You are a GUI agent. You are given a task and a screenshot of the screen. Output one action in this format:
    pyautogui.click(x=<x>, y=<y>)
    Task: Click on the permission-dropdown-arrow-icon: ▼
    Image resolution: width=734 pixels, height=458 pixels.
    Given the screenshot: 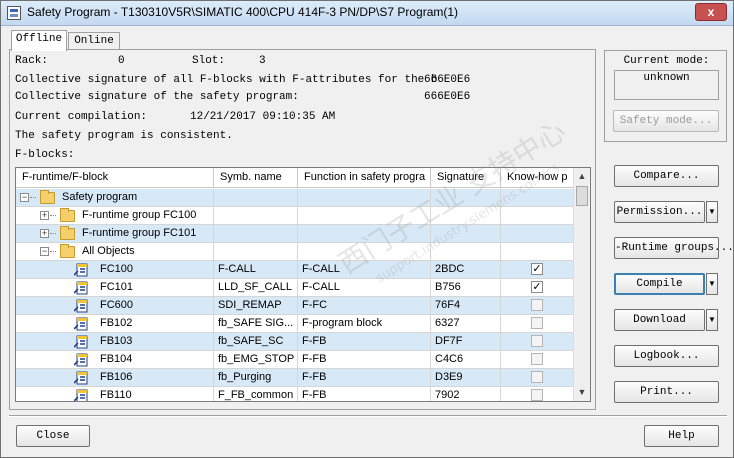 What is the action you would take?
    pyautogui.click(x=712, y=212)
    